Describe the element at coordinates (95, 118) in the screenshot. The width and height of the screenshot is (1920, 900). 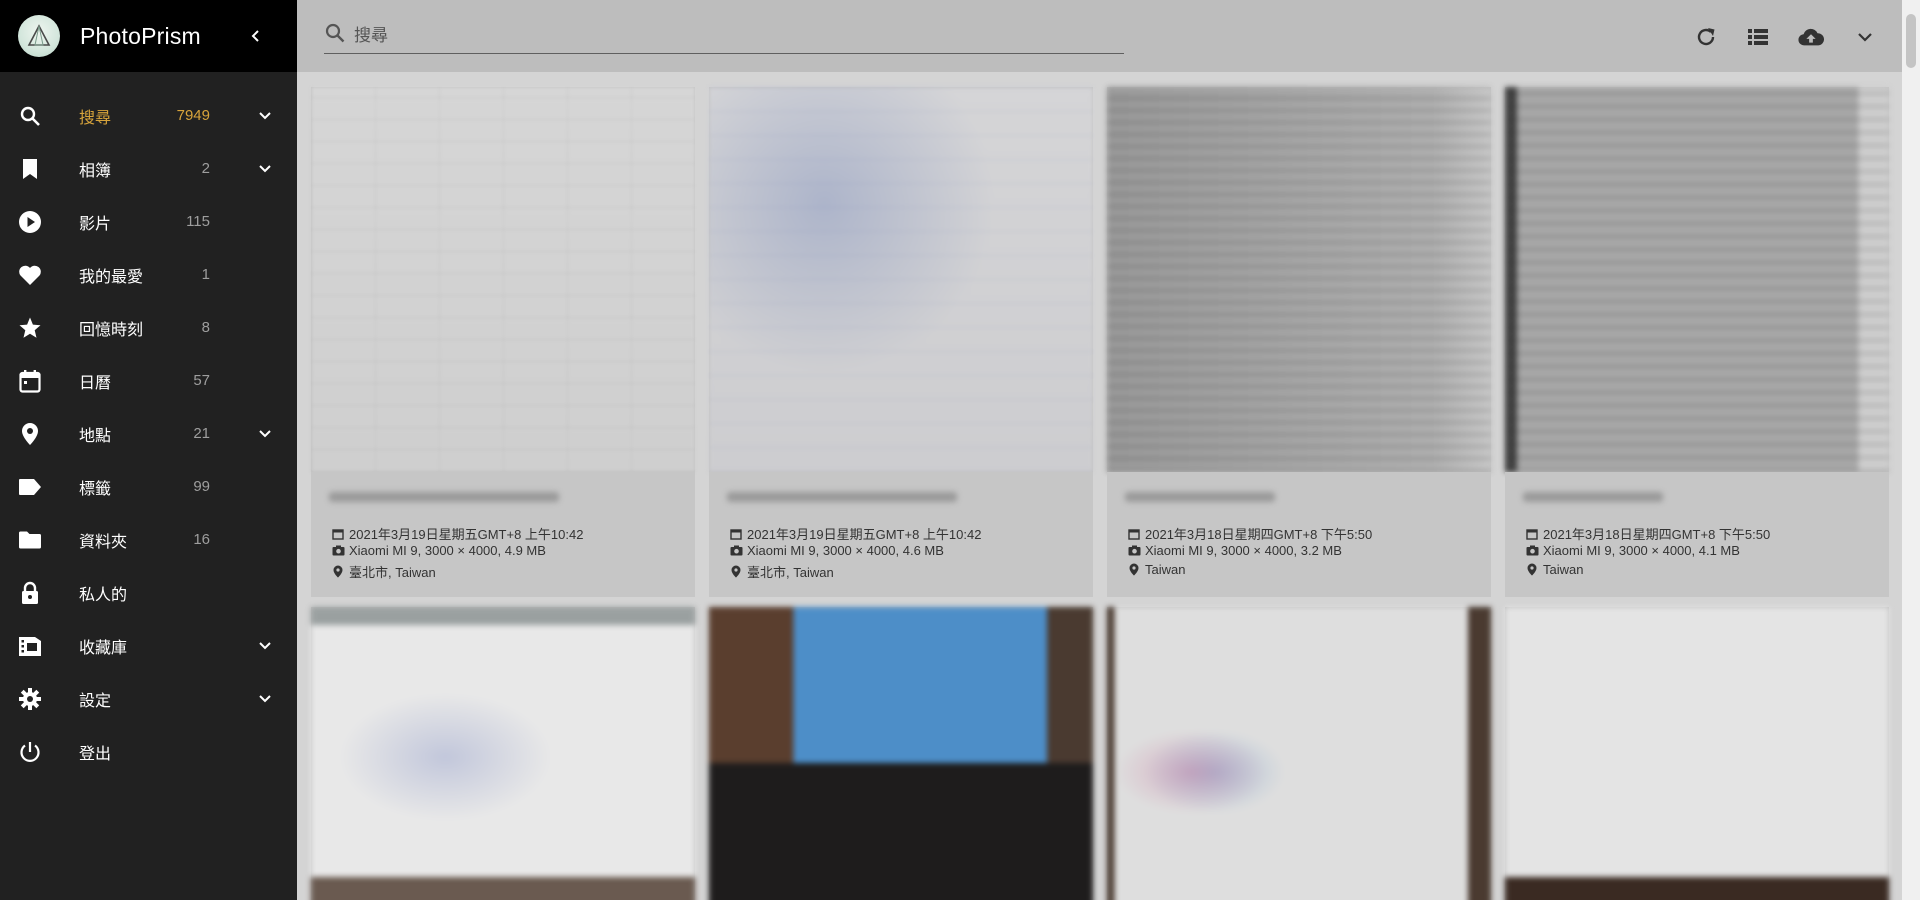
I see `sidebar-item-label: 搜尋` at that location.